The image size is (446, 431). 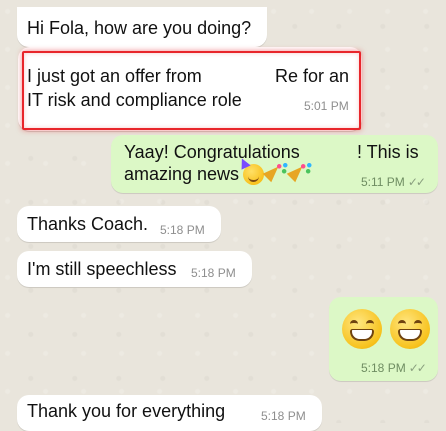 What do you see at coordinates (114, 76) in the screenshot?
I see `message-text-line: I just got an offer from` at bounding box center [114, 76].